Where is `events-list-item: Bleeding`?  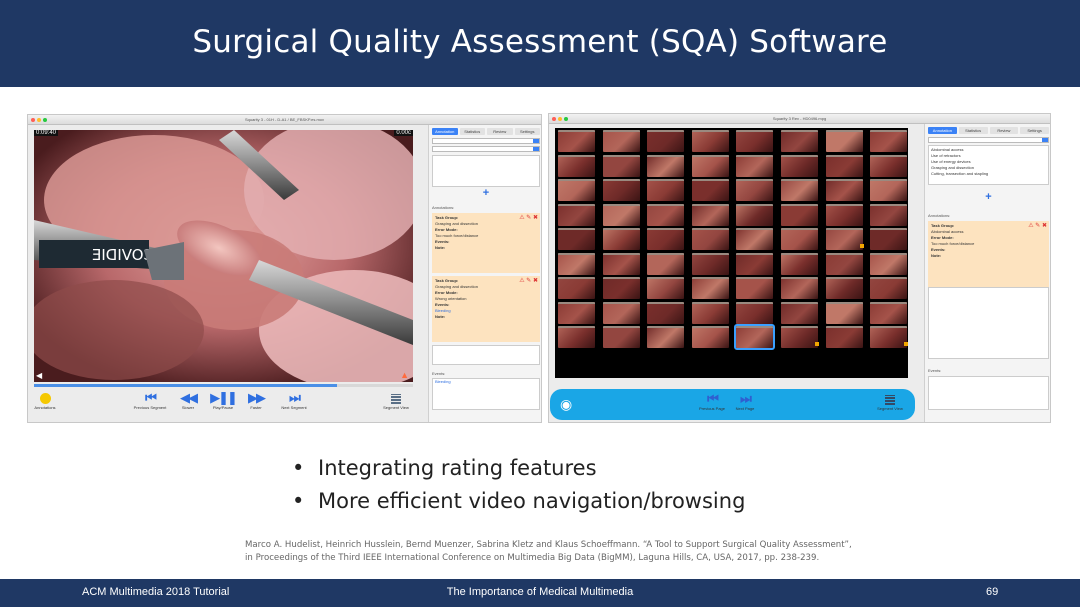
events-list-item: Bleeding is located at coordinates (486, 382).